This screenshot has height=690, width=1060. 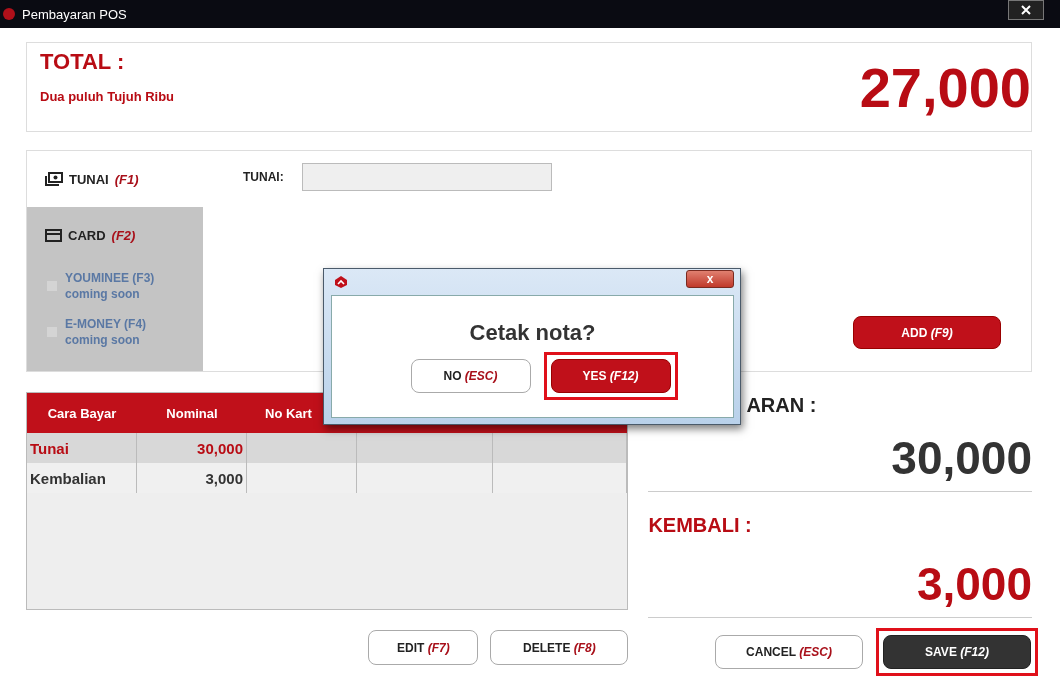 What do you see at coordinates (973, 584) in the screenshot?
I see `change-amount: 3,000` at bounding box center [973, 584].